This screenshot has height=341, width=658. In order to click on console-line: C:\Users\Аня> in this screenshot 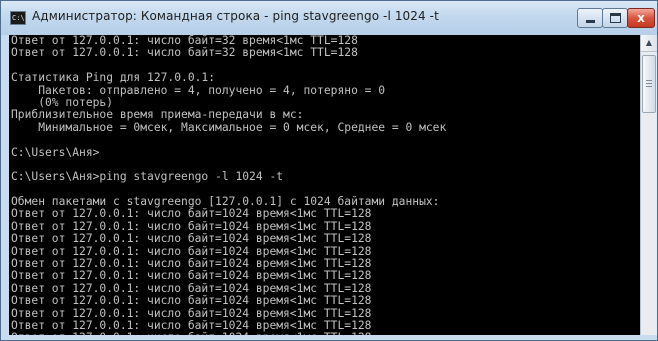, I will do `click(55, 152)`.